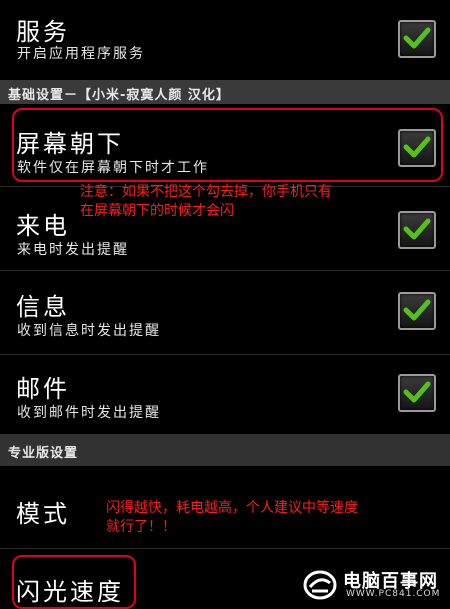 Image resolution: width=450 pixels, height=609 pixels. I want to click on setting-service: 服务 开启应用程序服务, so click(225, 40).